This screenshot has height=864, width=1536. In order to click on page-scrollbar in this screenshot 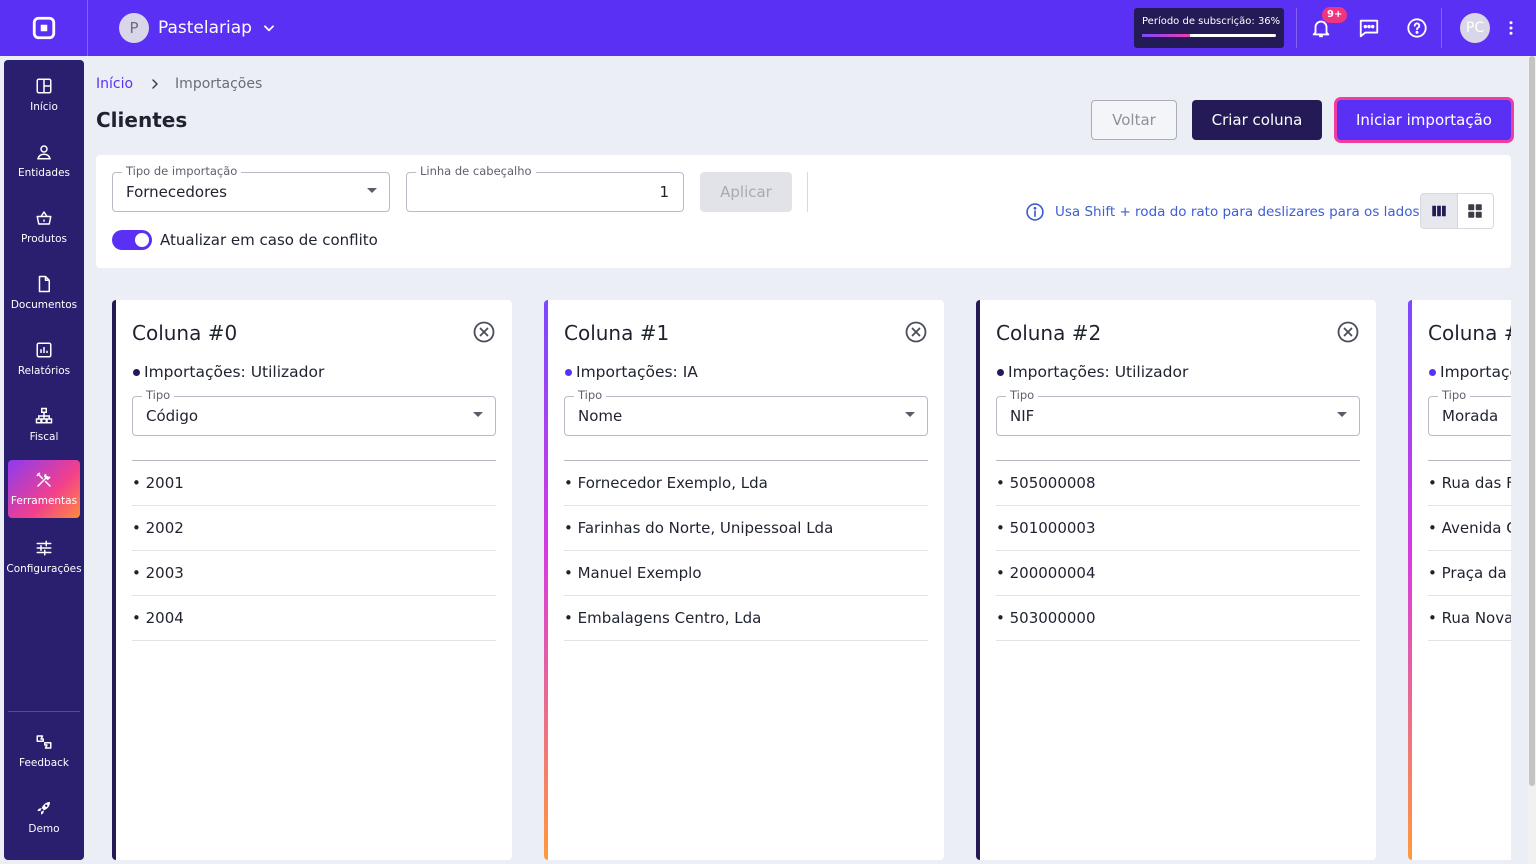, I will do `click(1532, 460)`.